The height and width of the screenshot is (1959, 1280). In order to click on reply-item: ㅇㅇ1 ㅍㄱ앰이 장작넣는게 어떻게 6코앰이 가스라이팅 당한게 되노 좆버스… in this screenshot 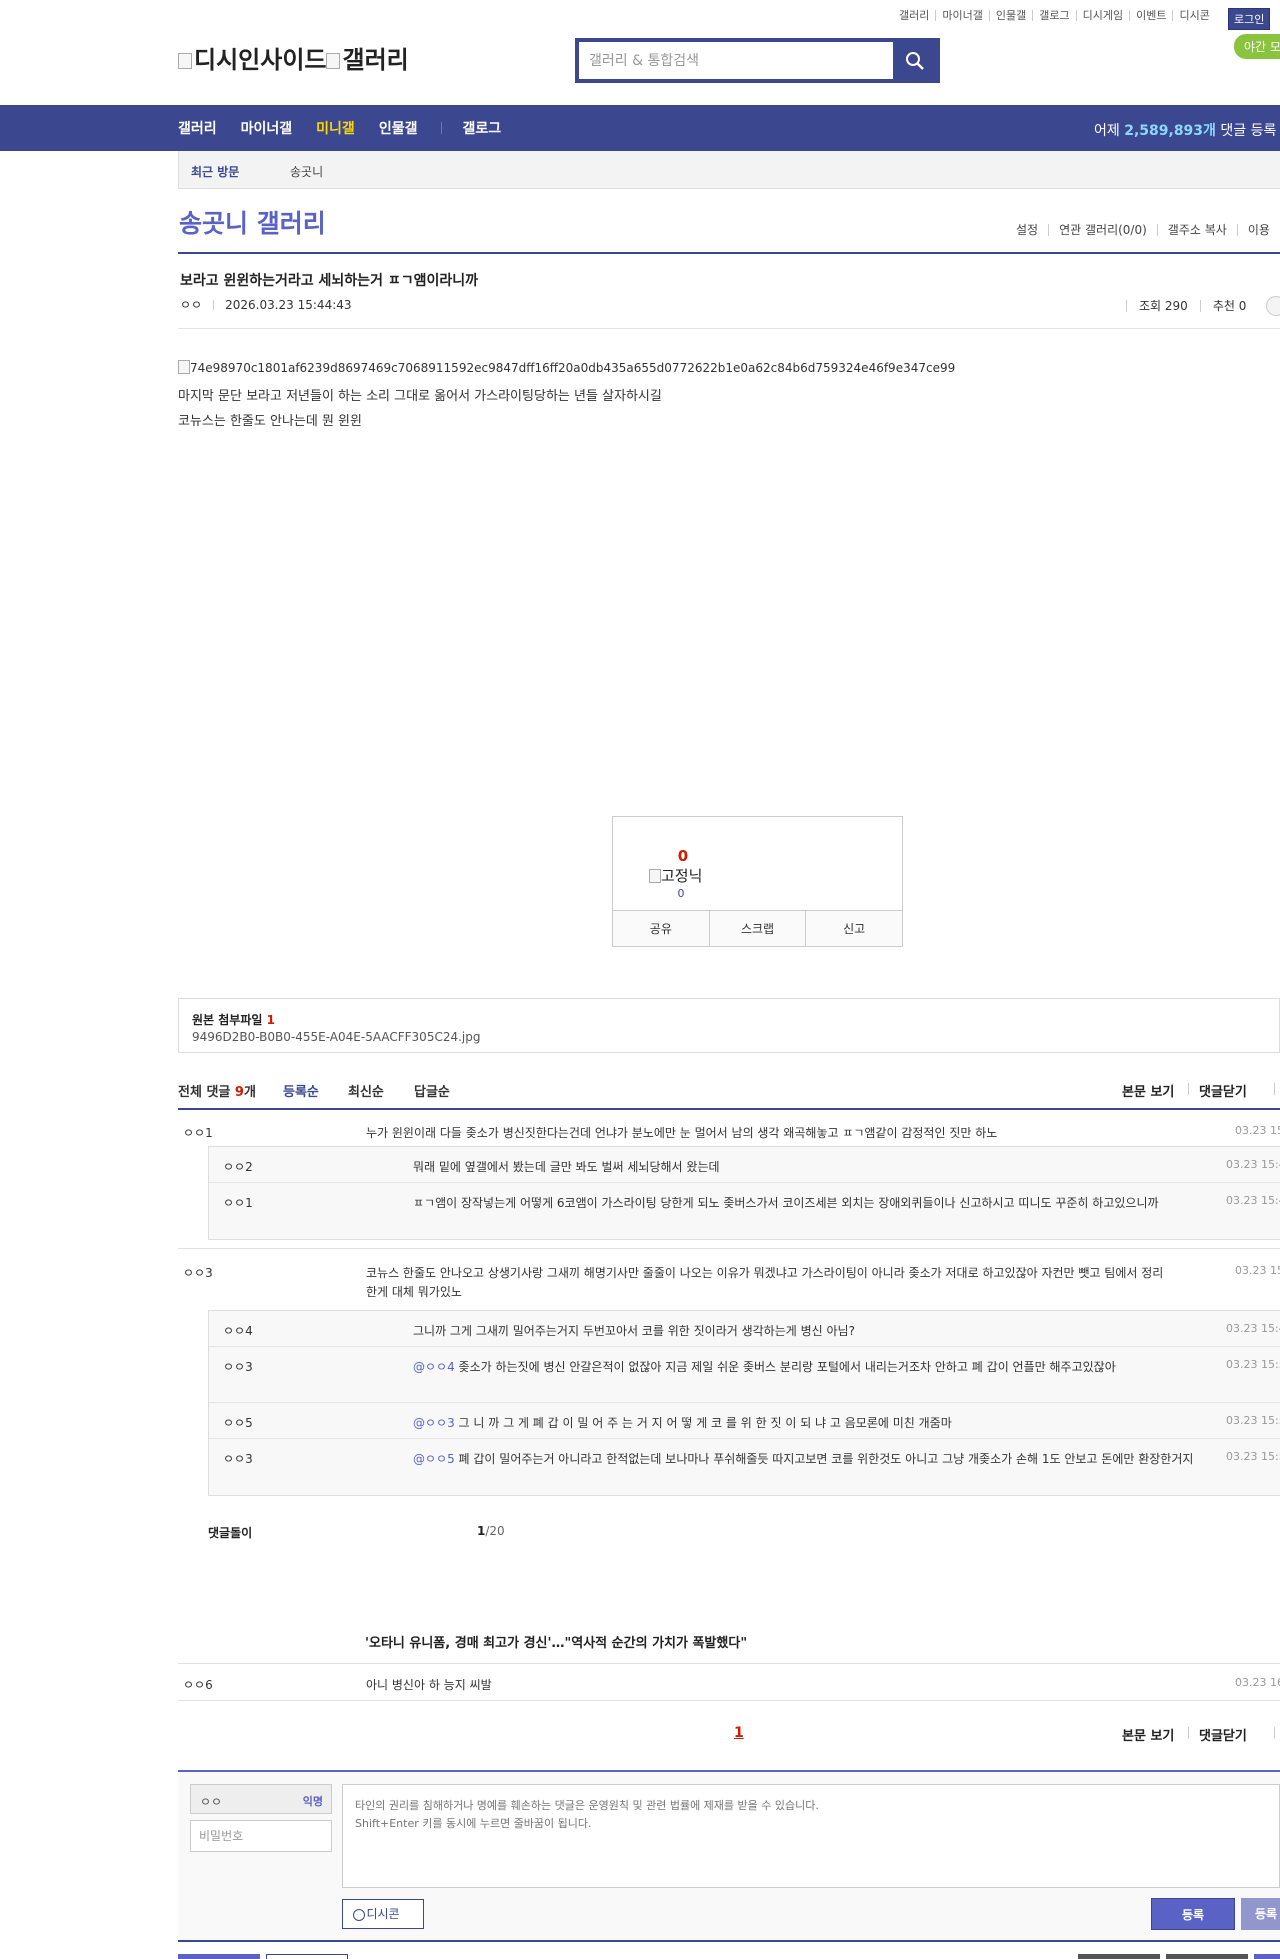, I will do `click(744, 1211)`.